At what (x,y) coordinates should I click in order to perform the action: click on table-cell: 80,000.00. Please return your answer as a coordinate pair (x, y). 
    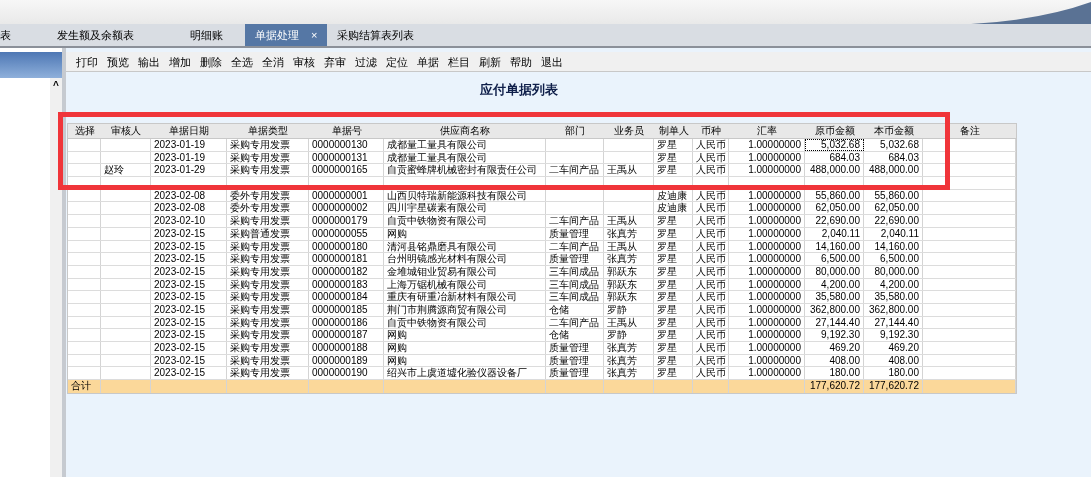
    Looking at the image, I should click on (893, 271).